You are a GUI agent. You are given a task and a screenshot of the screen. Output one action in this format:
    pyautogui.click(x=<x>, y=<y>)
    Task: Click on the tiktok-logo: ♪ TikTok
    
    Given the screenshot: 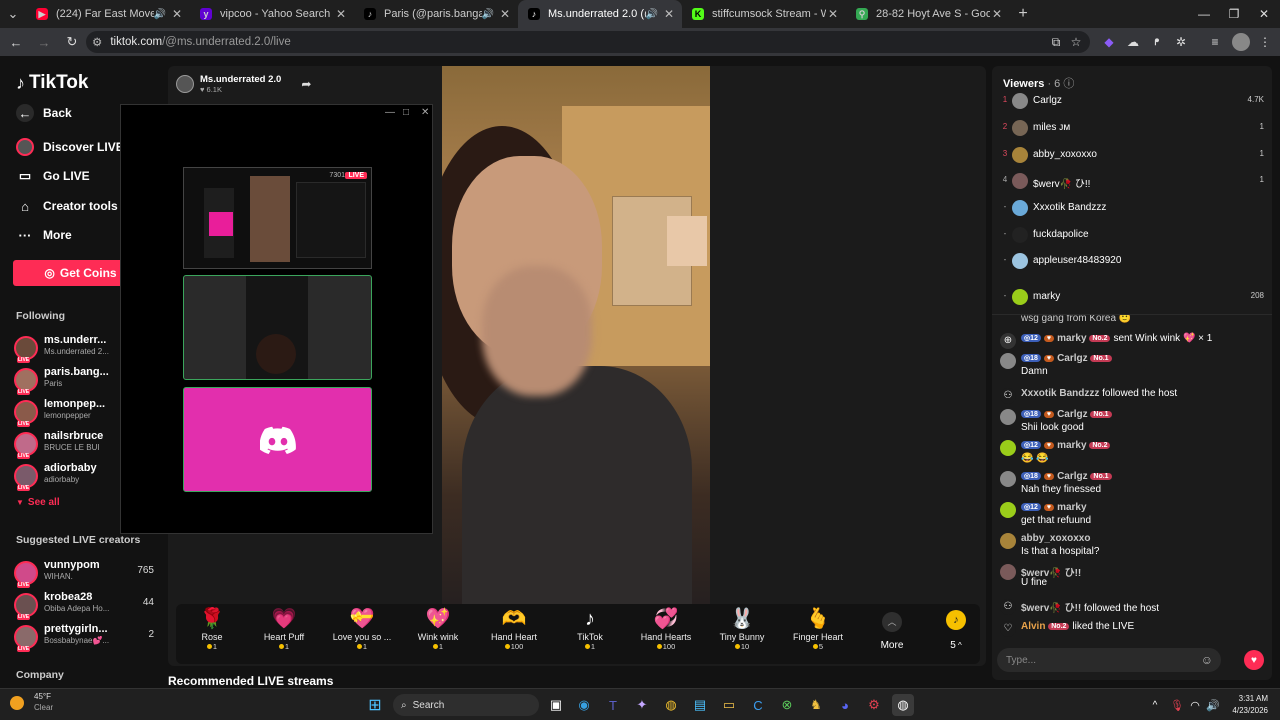 What is the action you would take?
    pyautogui.click(x=52, y=83)
    